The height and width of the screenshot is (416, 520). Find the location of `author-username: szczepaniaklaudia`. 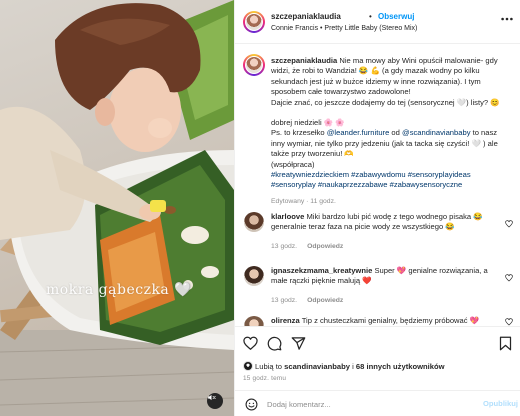

author-username: szczepaniaklaudia is located at coordinates (306, 16).